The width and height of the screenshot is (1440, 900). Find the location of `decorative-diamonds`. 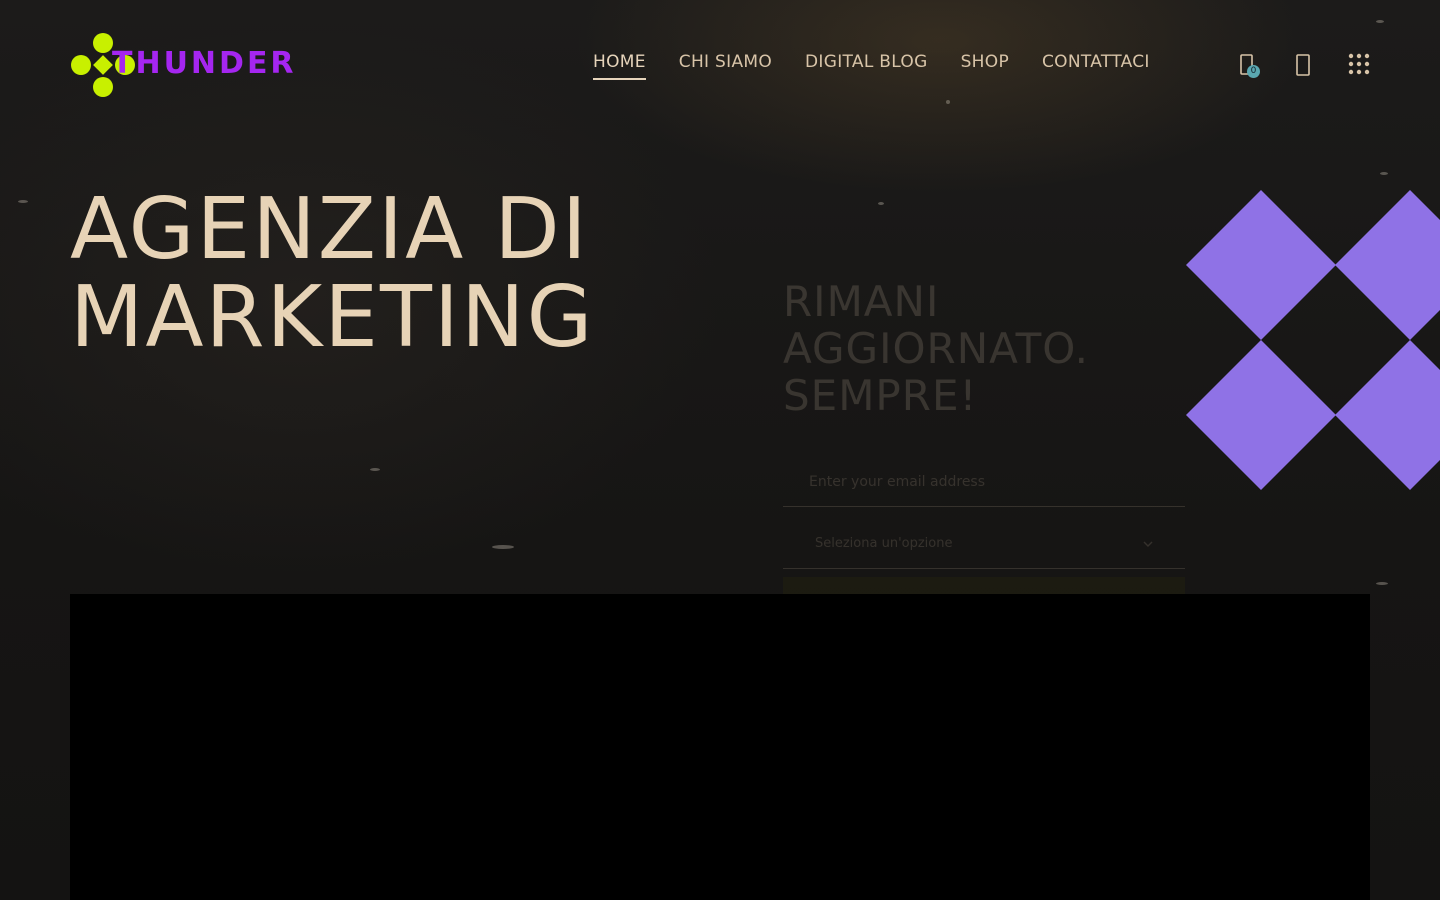

decorative-diamonds is located at coordinates (1313, 340).